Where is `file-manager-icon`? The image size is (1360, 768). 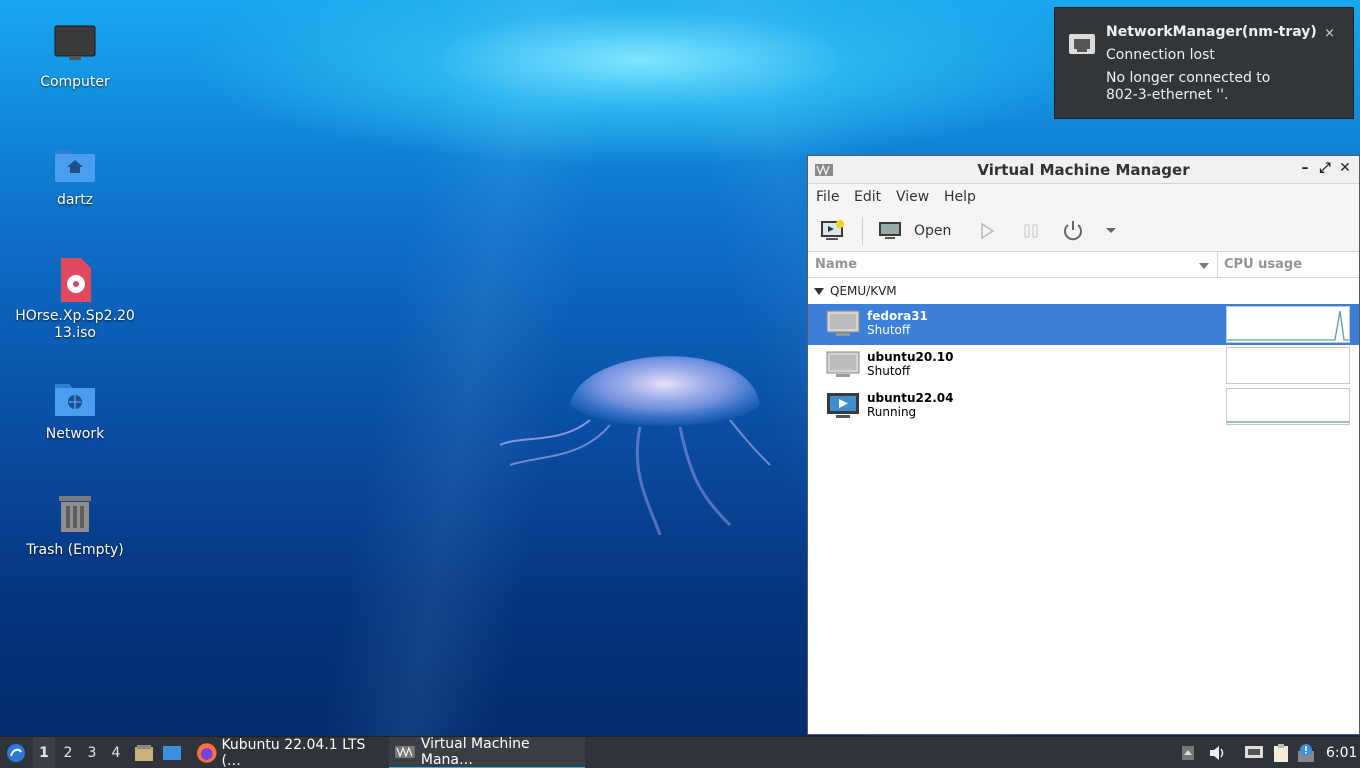
file-manager-icon is located at coordinates (144, 753).